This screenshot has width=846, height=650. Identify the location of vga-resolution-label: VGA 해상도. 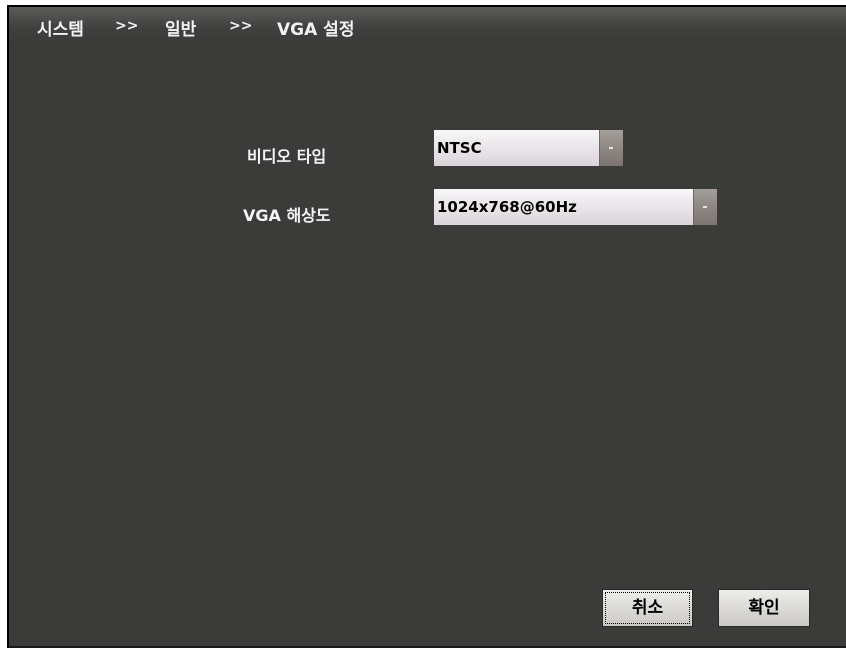
(287, 215).